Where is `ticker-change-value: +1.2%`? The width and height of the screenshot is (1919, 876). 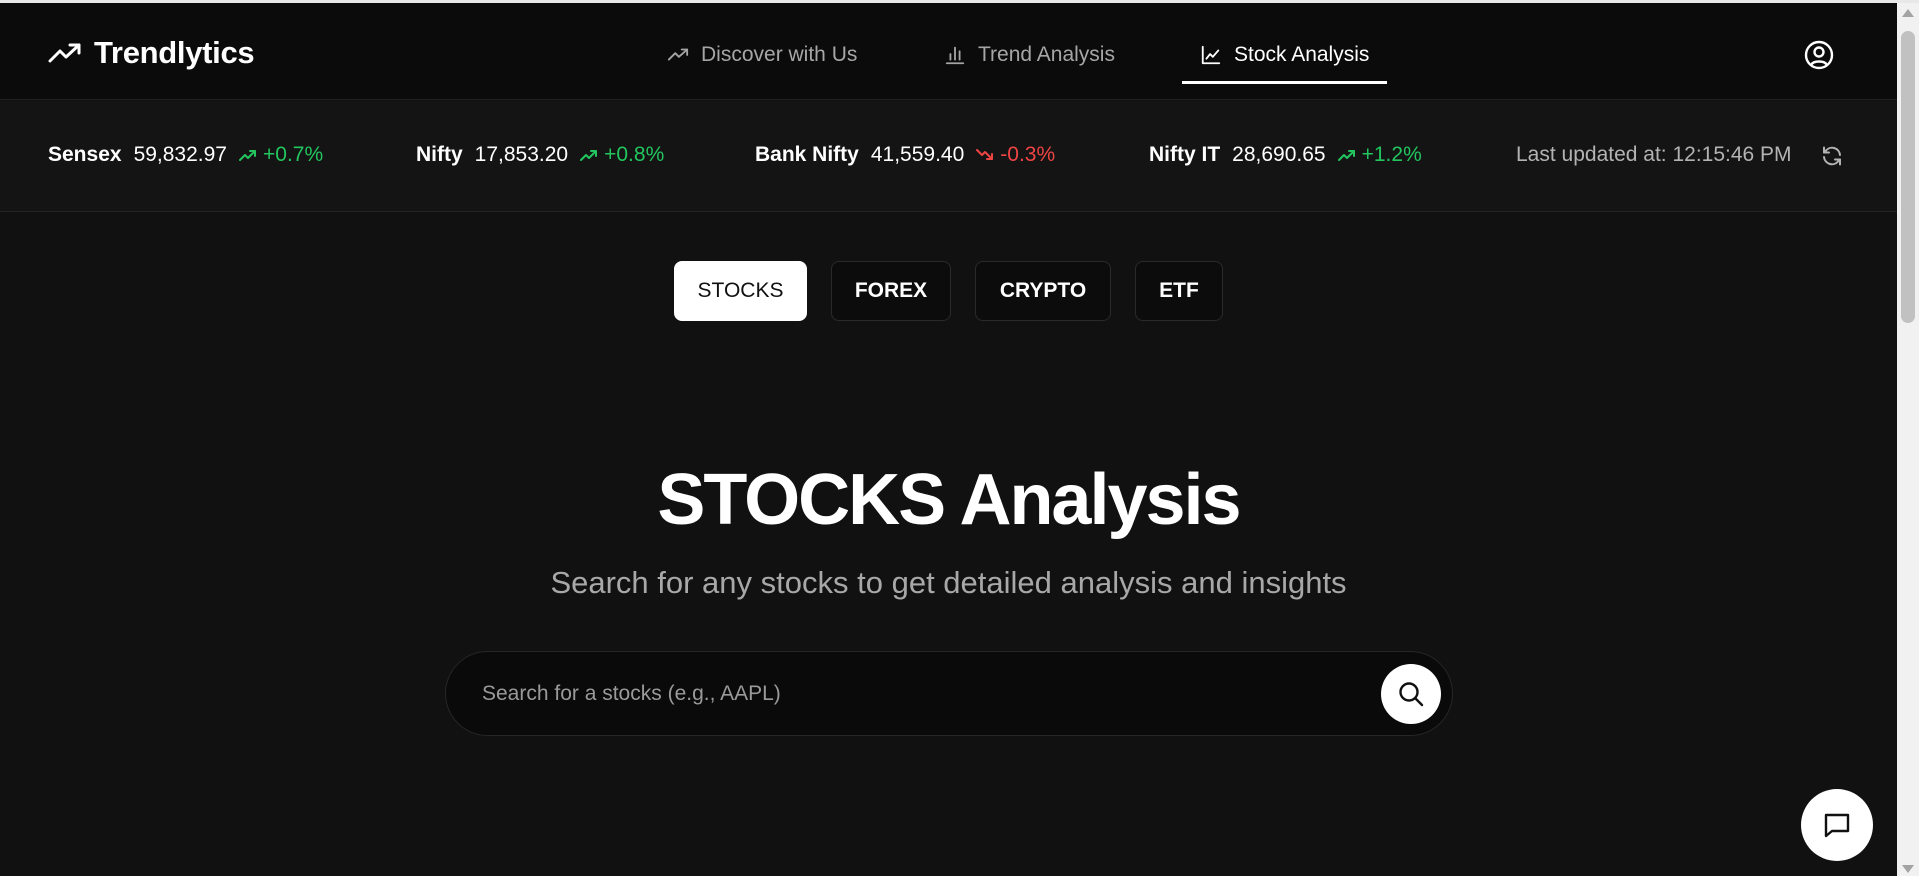 ticker-change-value: +1.2% is located at coordinates (1391, 154).